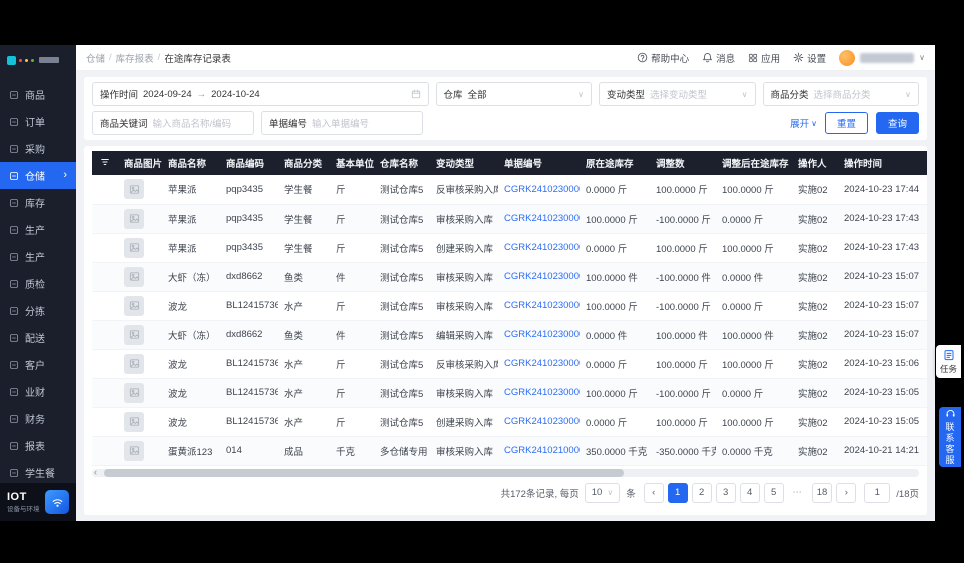  I want to click on page-size-select: 10 ∨, so click(602, 492).